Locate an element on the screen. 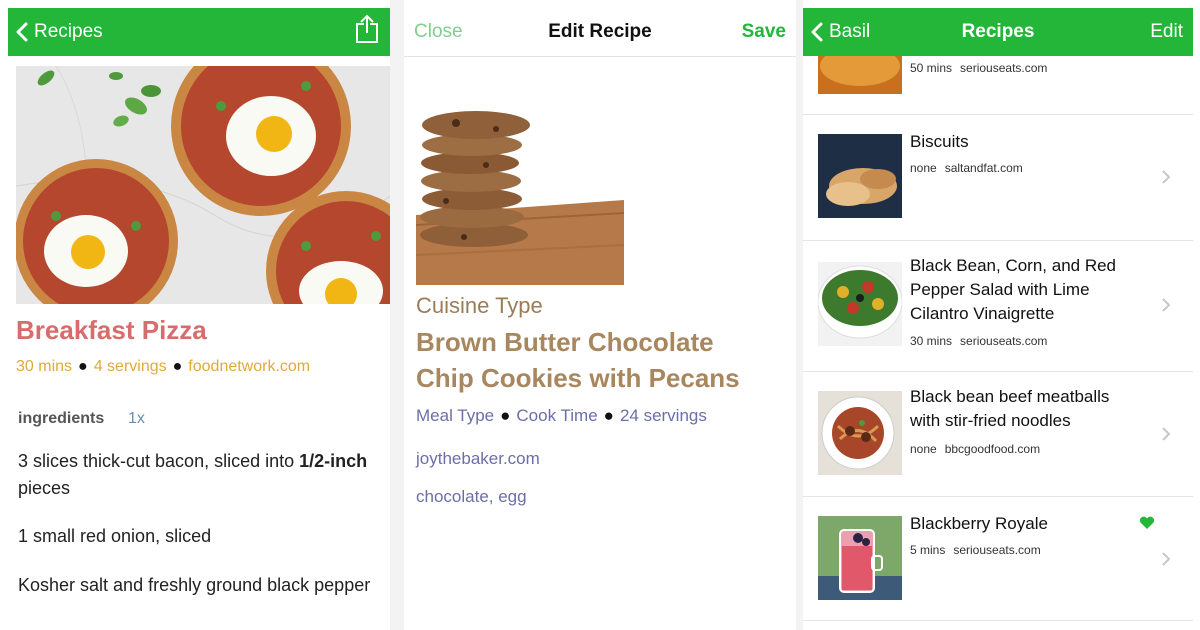  recipe-meta: 30 mins seriouseats.com is located at coordinates (978, 341).